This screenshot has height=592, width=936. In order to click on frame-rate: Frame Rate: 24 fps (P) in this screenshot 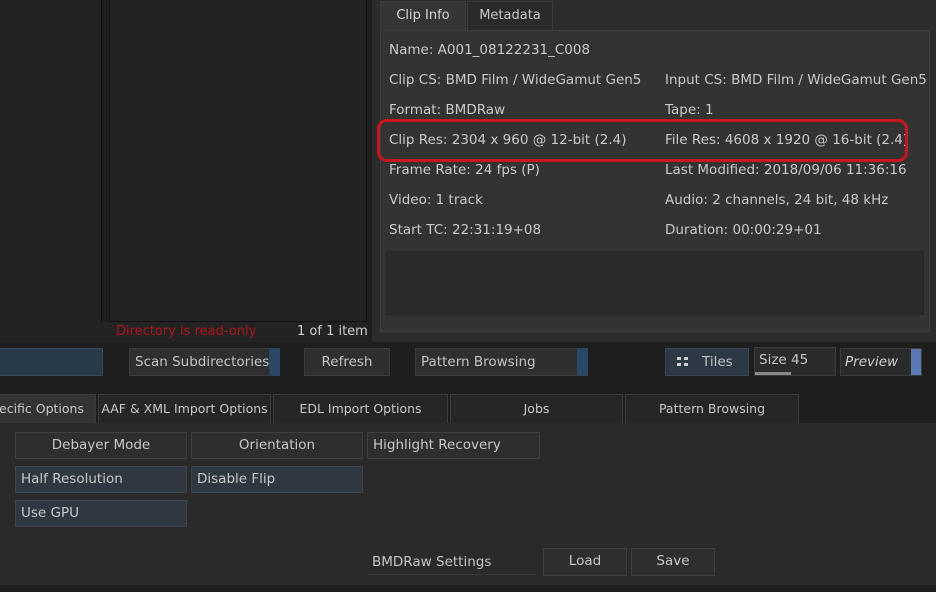, I will do `click(464, 170)`.